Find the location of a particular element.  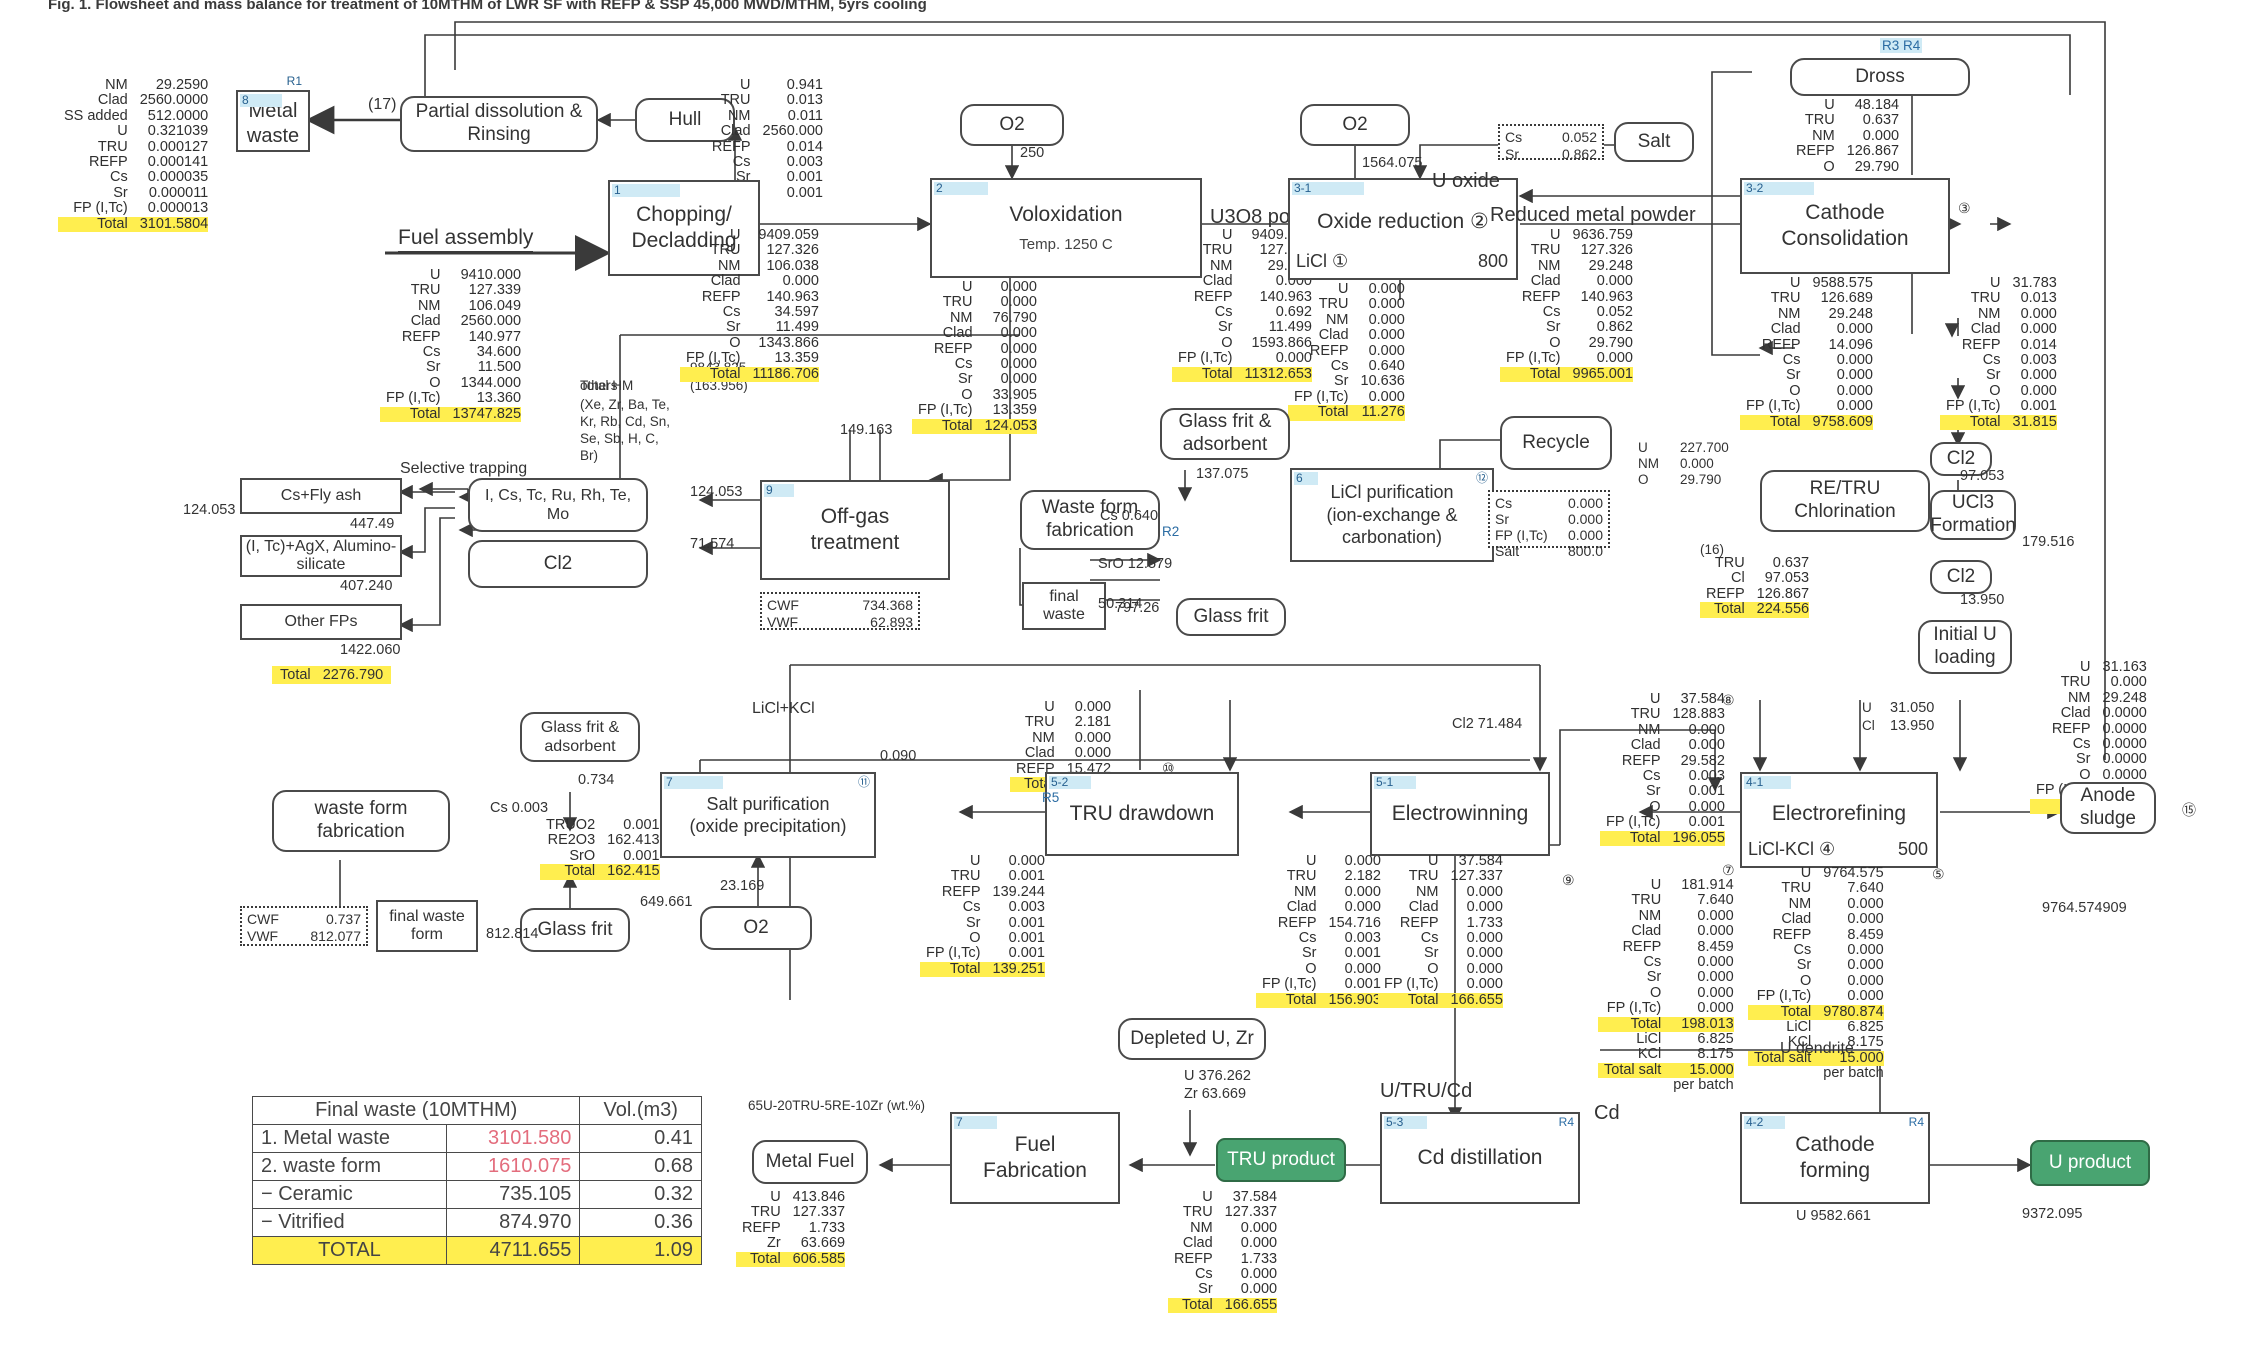

stream-total-row: Total 31.815 is located at coordinates (1998, 422).